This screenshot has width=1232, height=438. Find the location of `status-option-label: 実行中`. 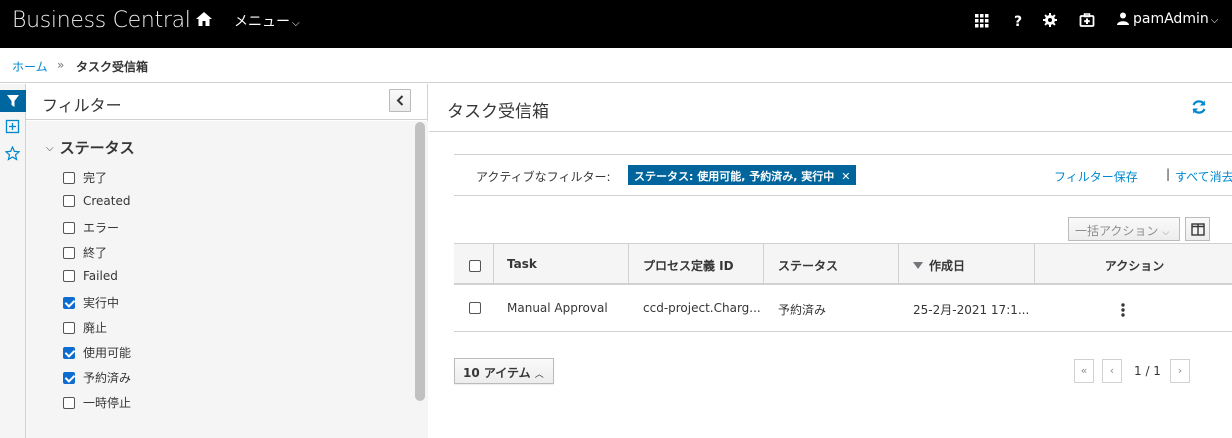

status-option-label: 実行中 is located at coordinates (101, 303).